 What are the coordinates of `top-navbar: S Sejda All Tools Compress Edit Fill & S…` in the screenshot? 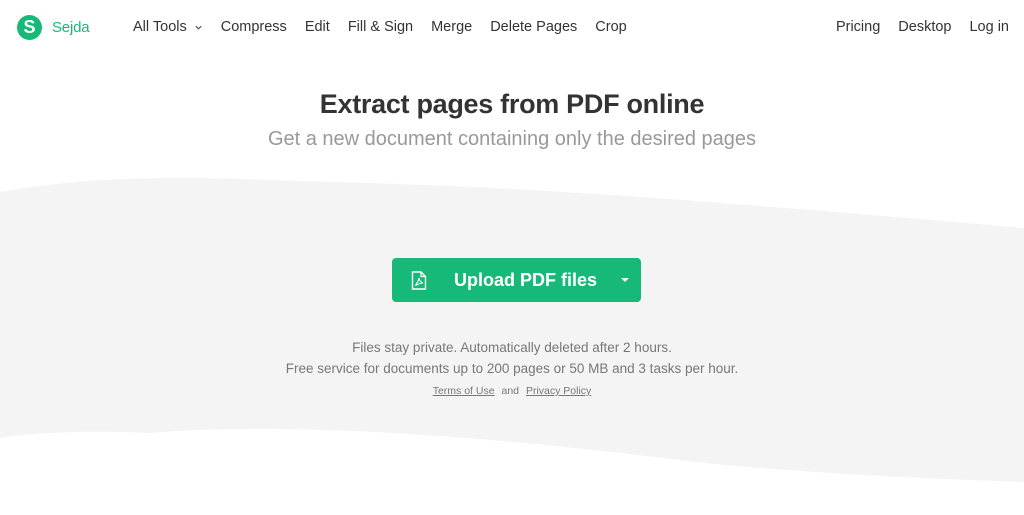 It's located at (512, 28).